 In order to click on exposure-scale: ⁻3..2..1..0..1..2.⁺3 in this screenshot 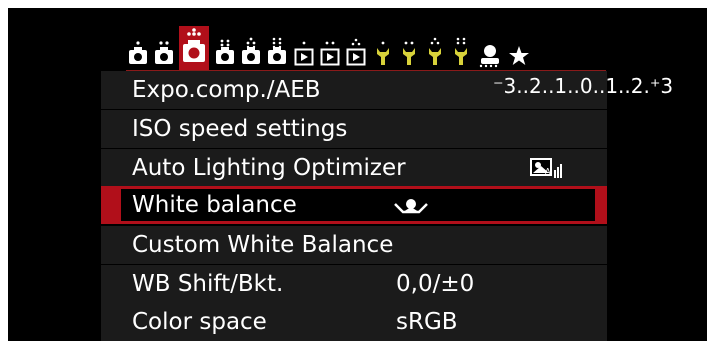, I will do `click(583, 86)`.